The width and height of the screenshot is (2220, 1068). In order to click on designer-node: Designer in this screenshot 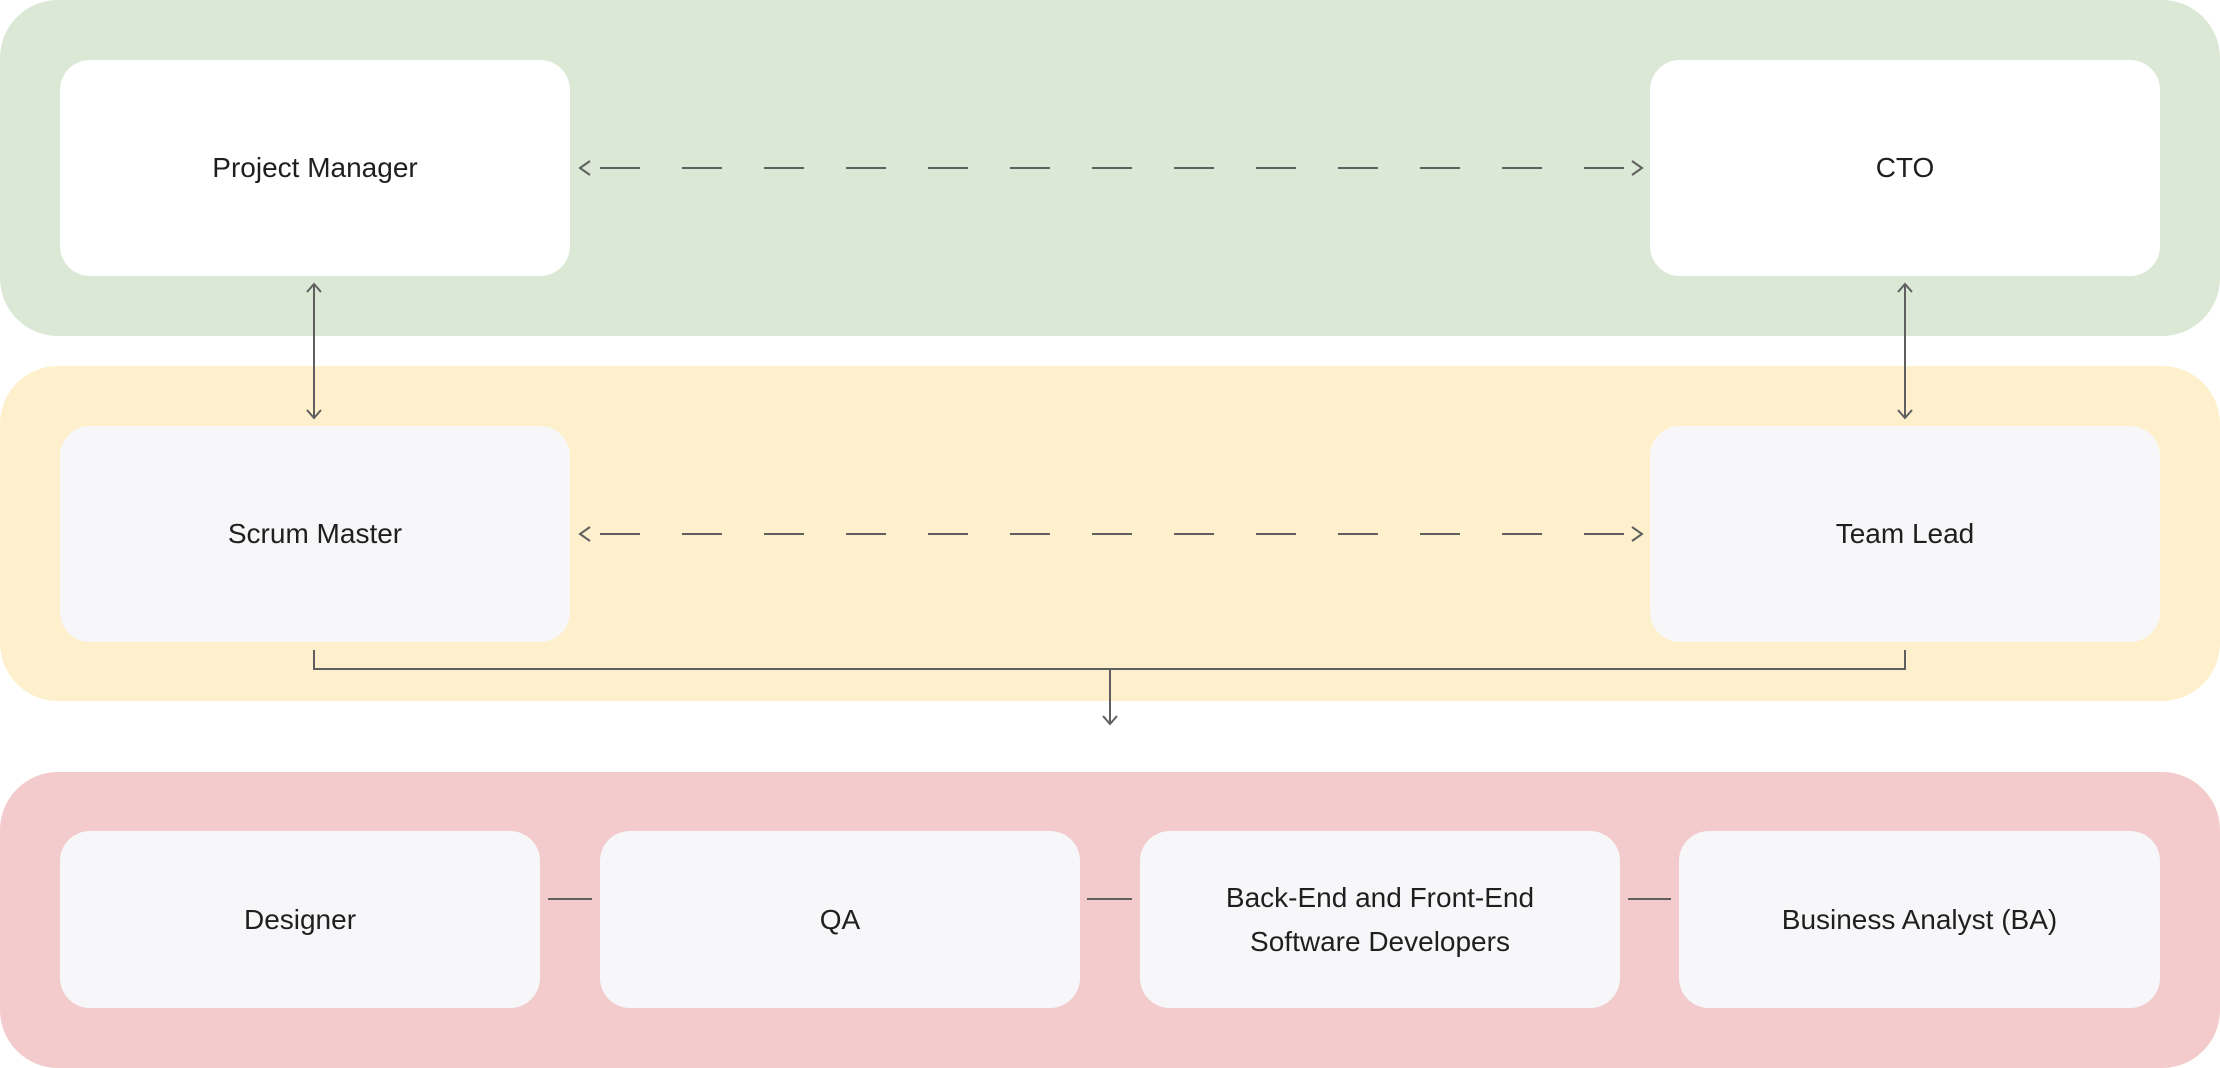, I will do `click(300, 919)`.